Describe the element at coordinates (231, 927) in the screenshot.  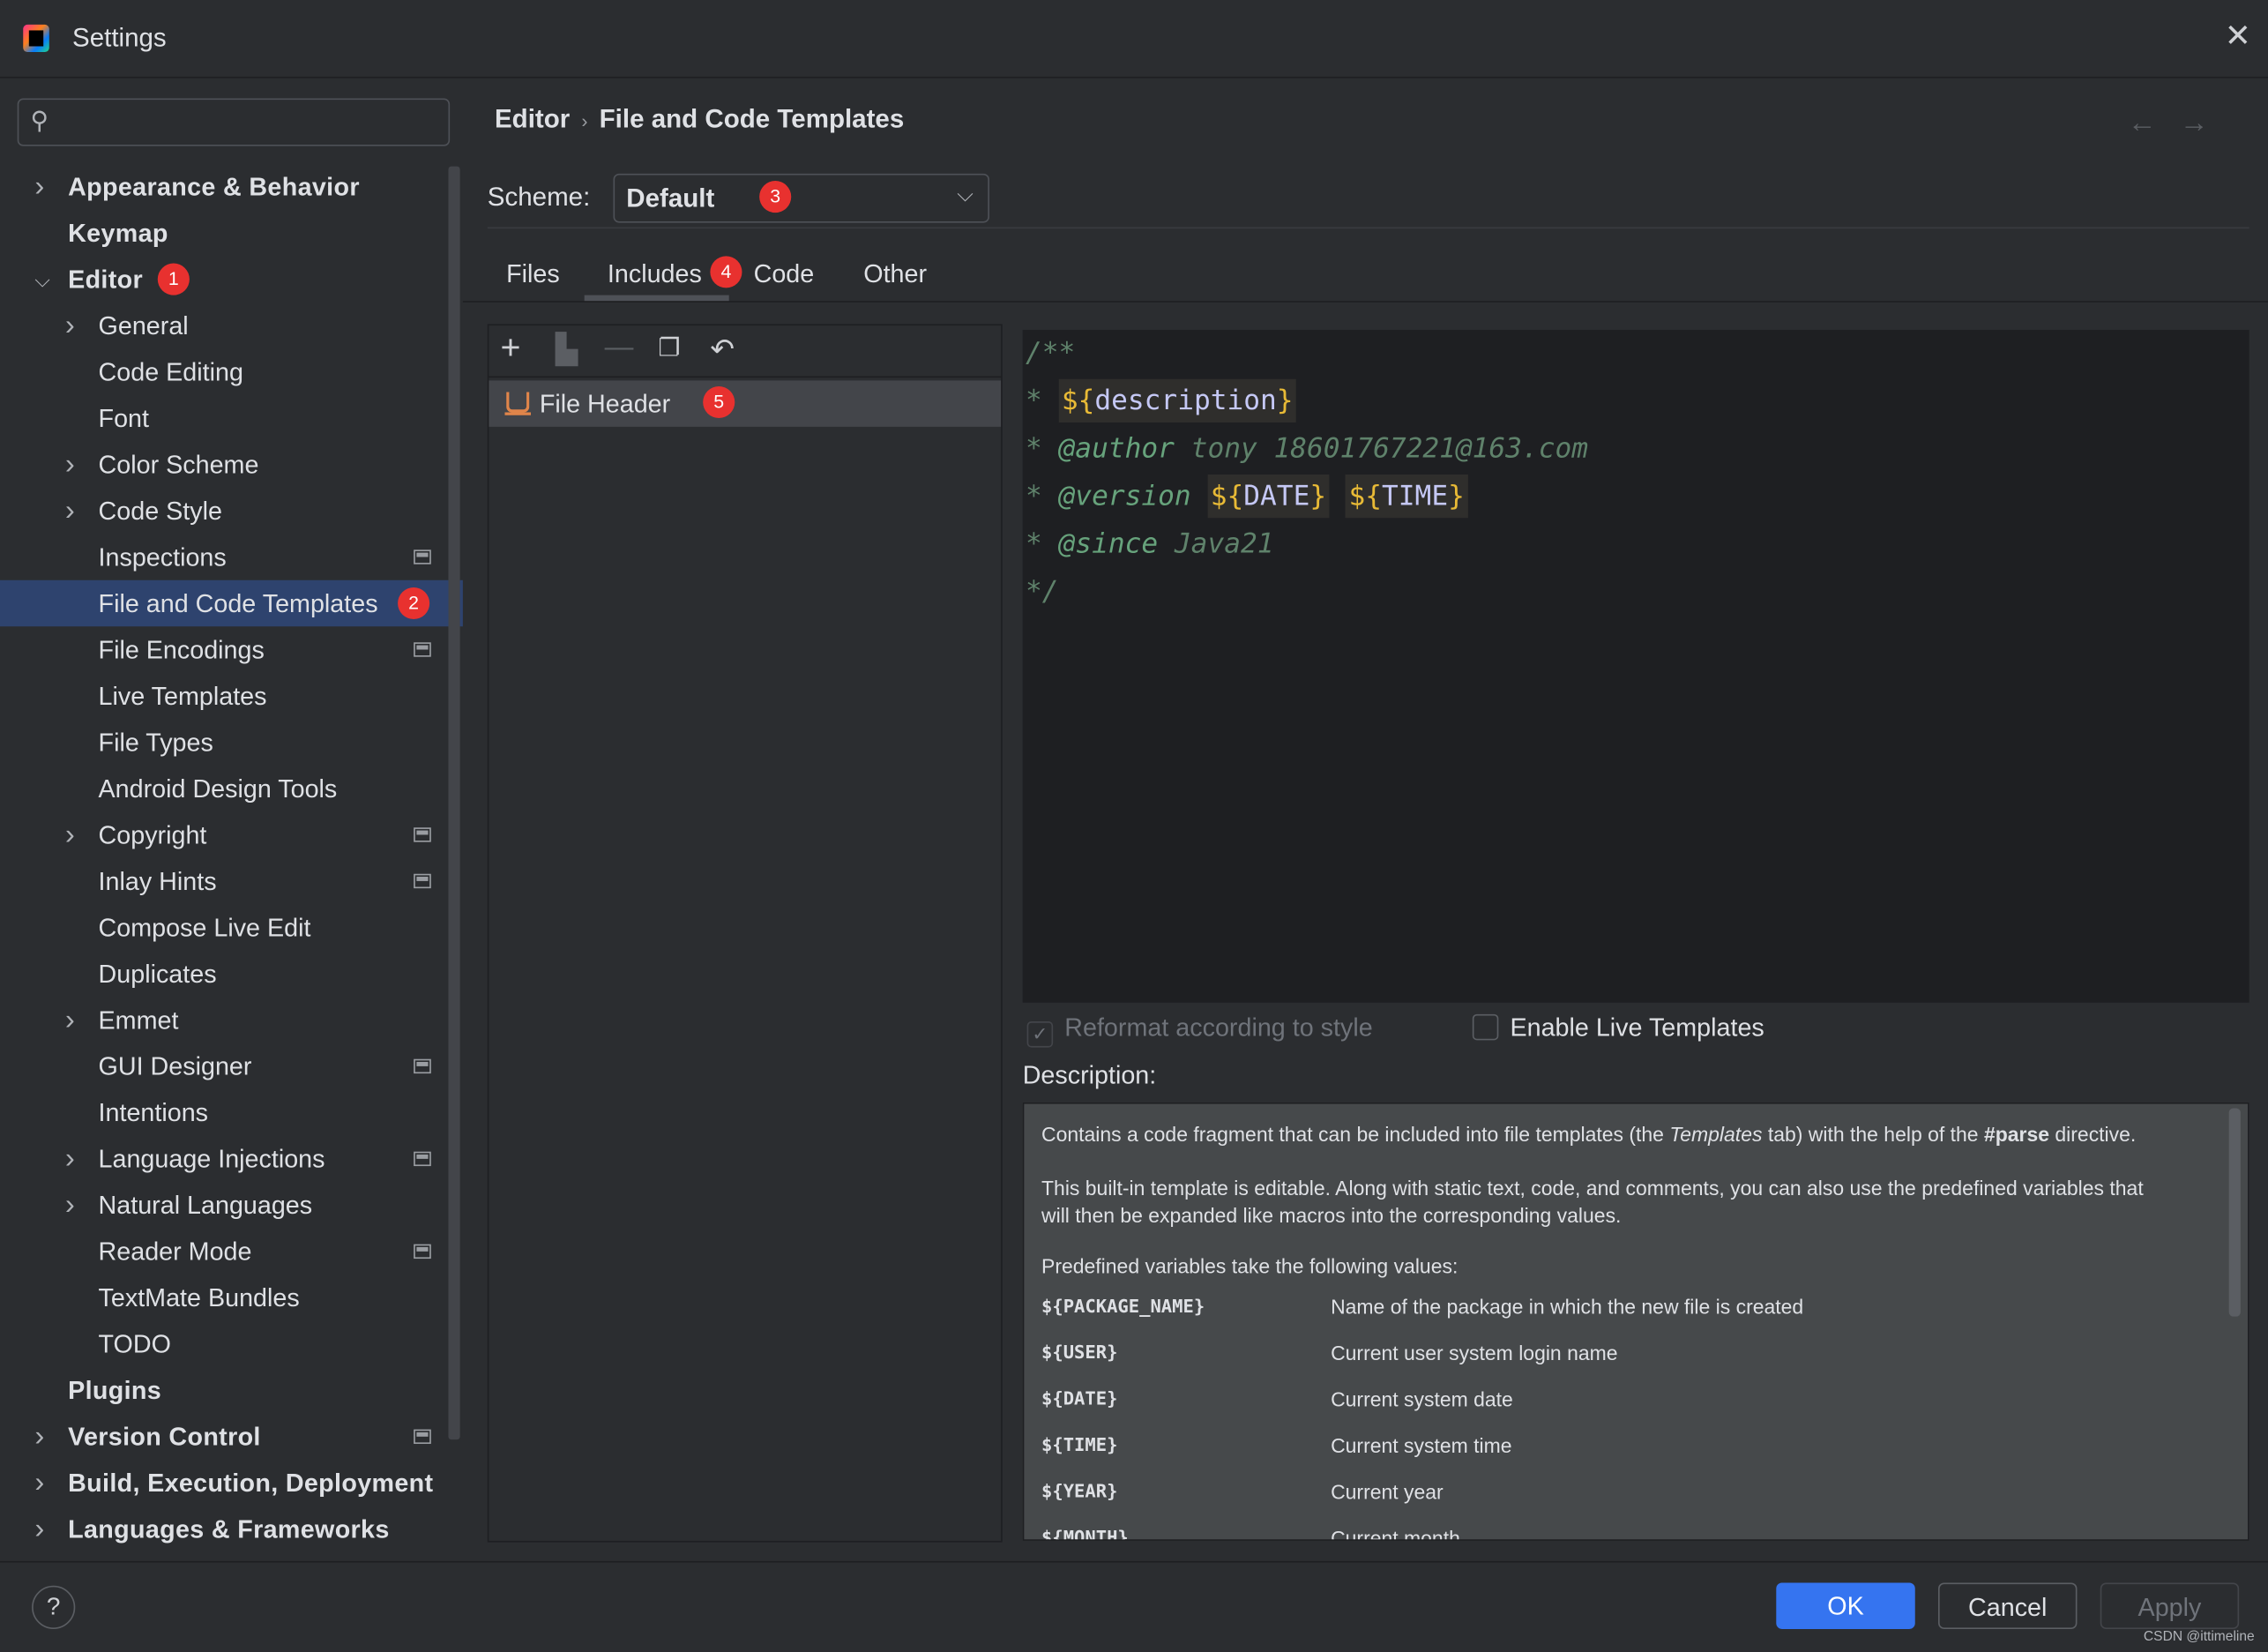
I see `sidebar-item-compose-live-edit: Compose Live Edit` at that location.